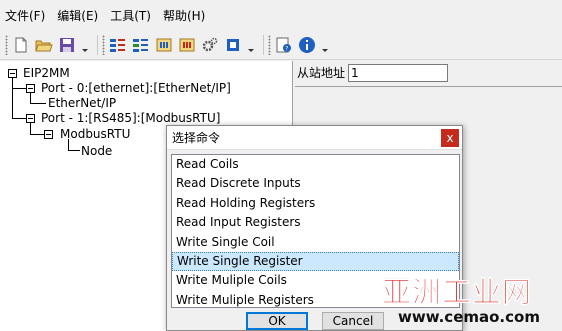 The height and width of the screenshot is (331, 562). I want to click on save-icon, so click(67, 45).